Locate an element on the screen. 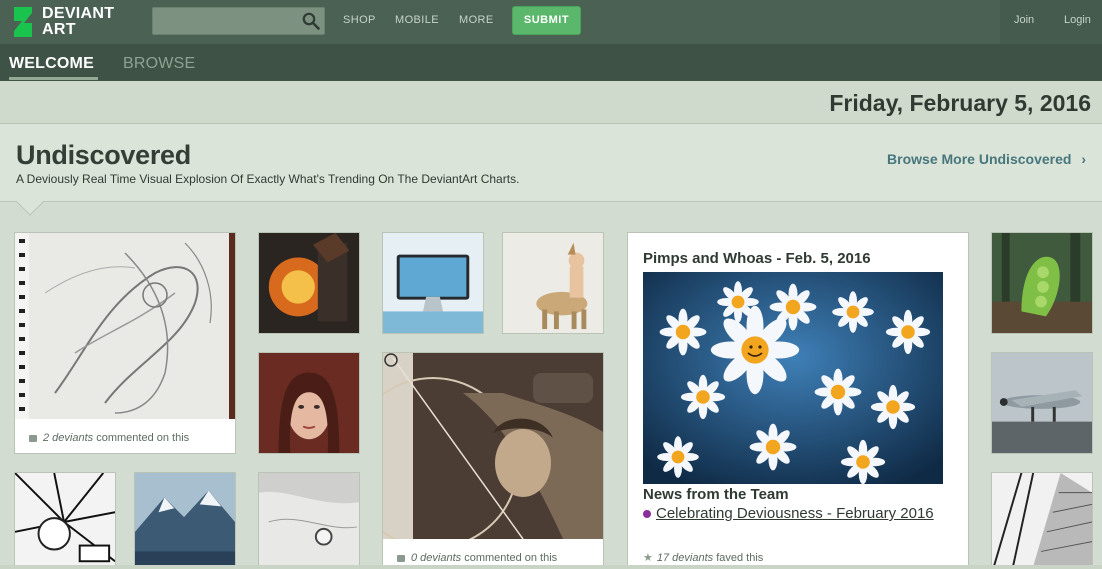 The width and height of the screenshot is (1102, 569). daisies-image is located at coordinates (793, 378).